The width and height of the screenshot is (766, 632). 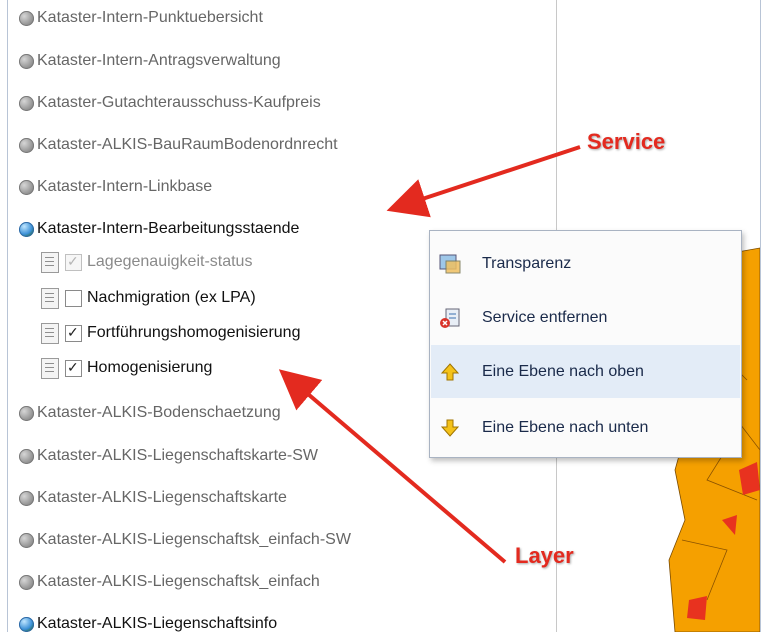 I want to click on layer-annotation: Layer, so click(x=544, y=555).